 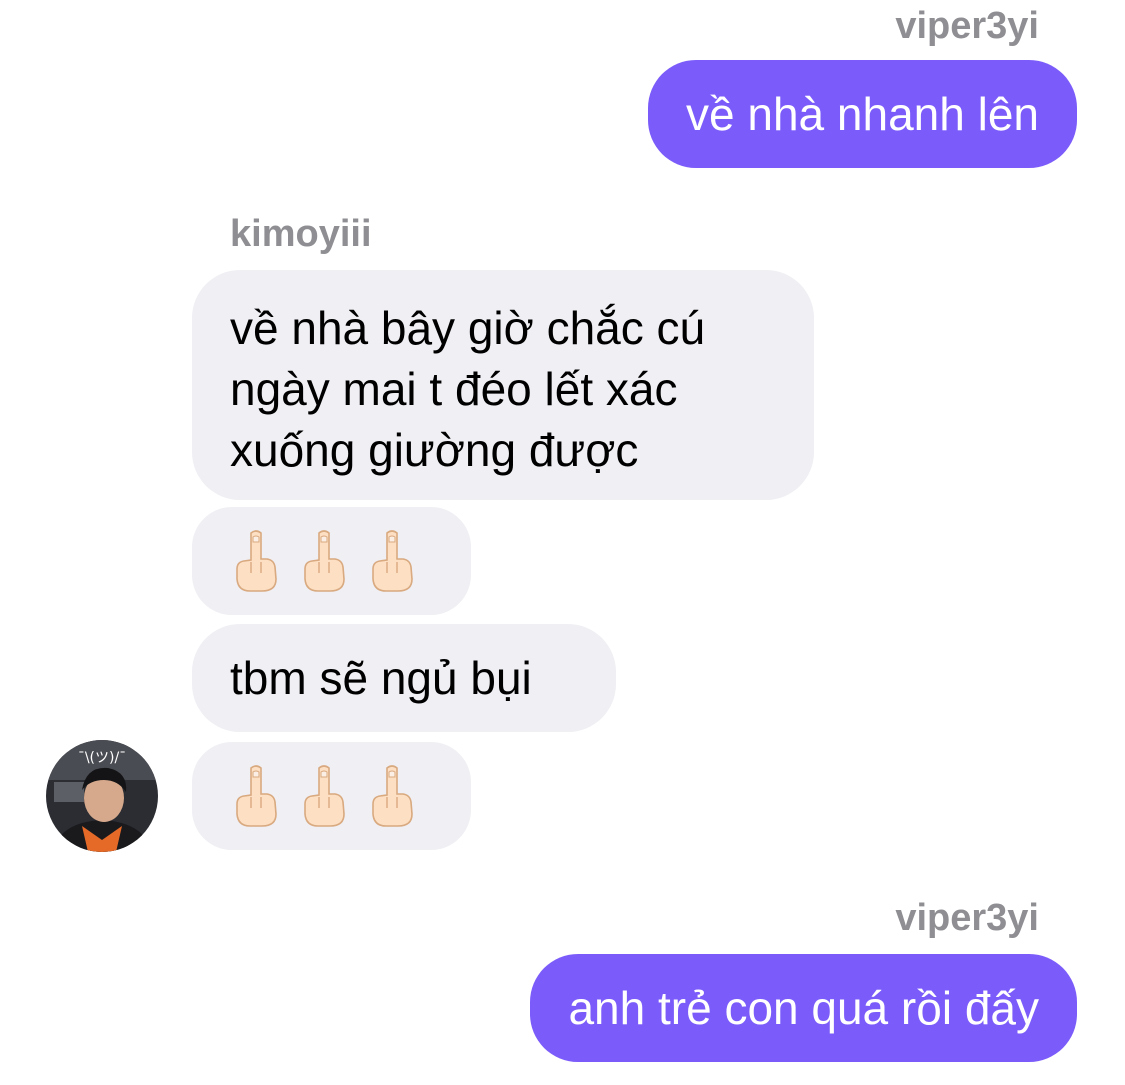 I want to click on message-bubble-outgoing: anh trẻ con quá rồi đấy, so click(x=803, y=1008).